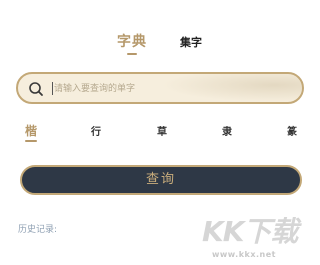 The height and width of the screenshot is (265, 320). Describe the element at coordinates (227, 130) in the screenshot. I see `style-li: 隶` at that location.